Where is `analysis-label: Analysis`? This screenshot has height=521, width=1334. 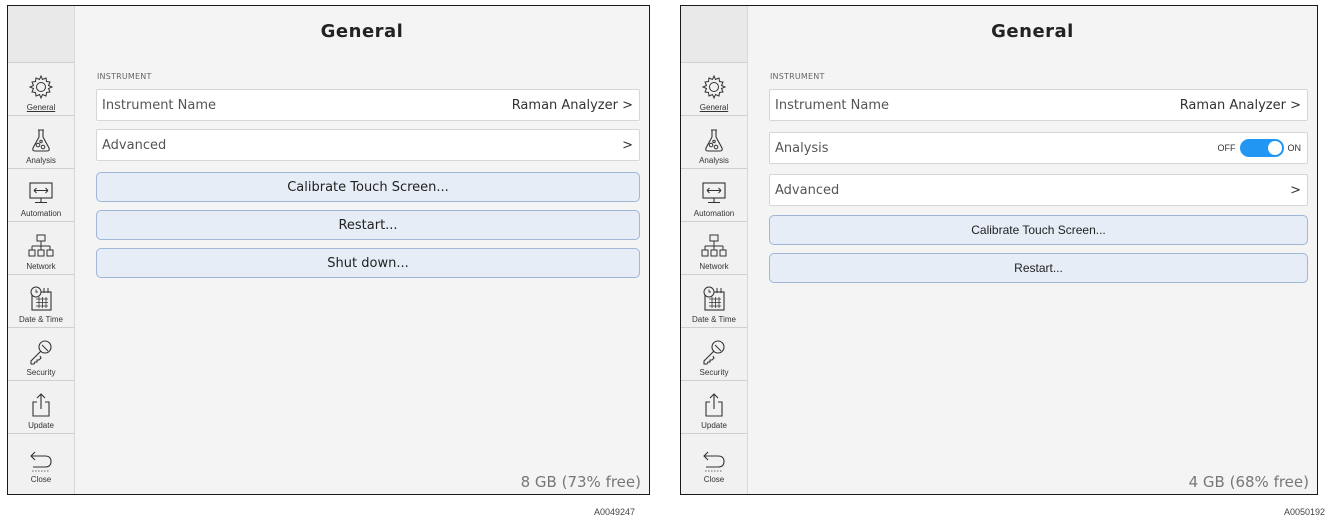
analysis-label: Analysis is located at coordinates (802, 148).